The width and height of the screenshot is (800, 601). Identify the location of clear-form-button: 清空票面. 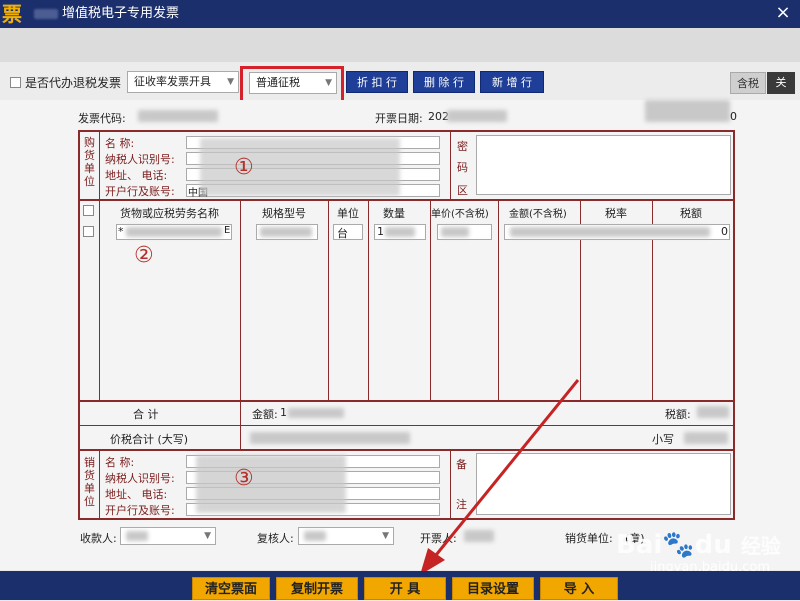
(231, 588).